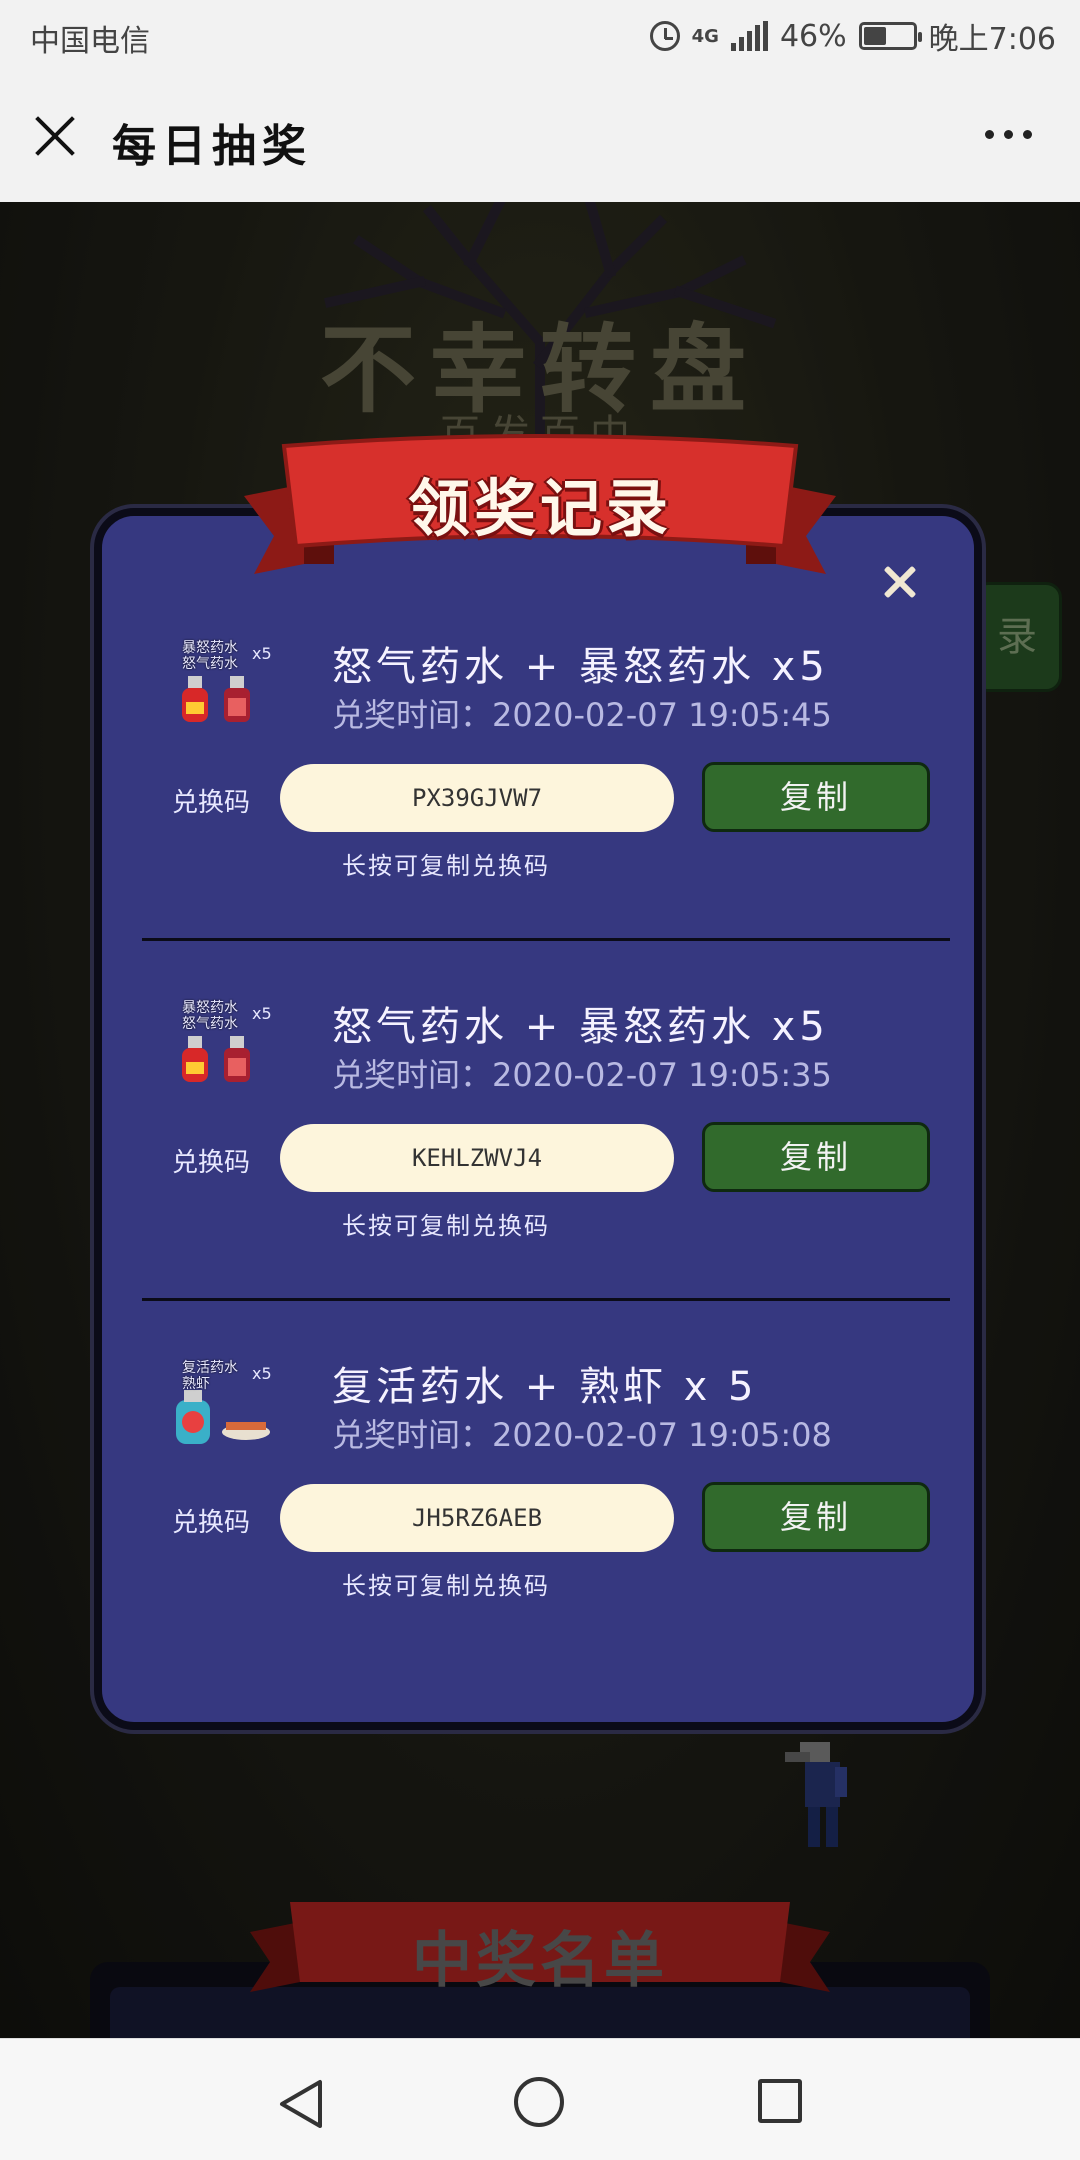 This screenshot has width=1080, height=2160. What do you see at coordinates (992, 39) in the screenshot?
I see `clock: 晚上7:06` at bounding box center [992, 39].